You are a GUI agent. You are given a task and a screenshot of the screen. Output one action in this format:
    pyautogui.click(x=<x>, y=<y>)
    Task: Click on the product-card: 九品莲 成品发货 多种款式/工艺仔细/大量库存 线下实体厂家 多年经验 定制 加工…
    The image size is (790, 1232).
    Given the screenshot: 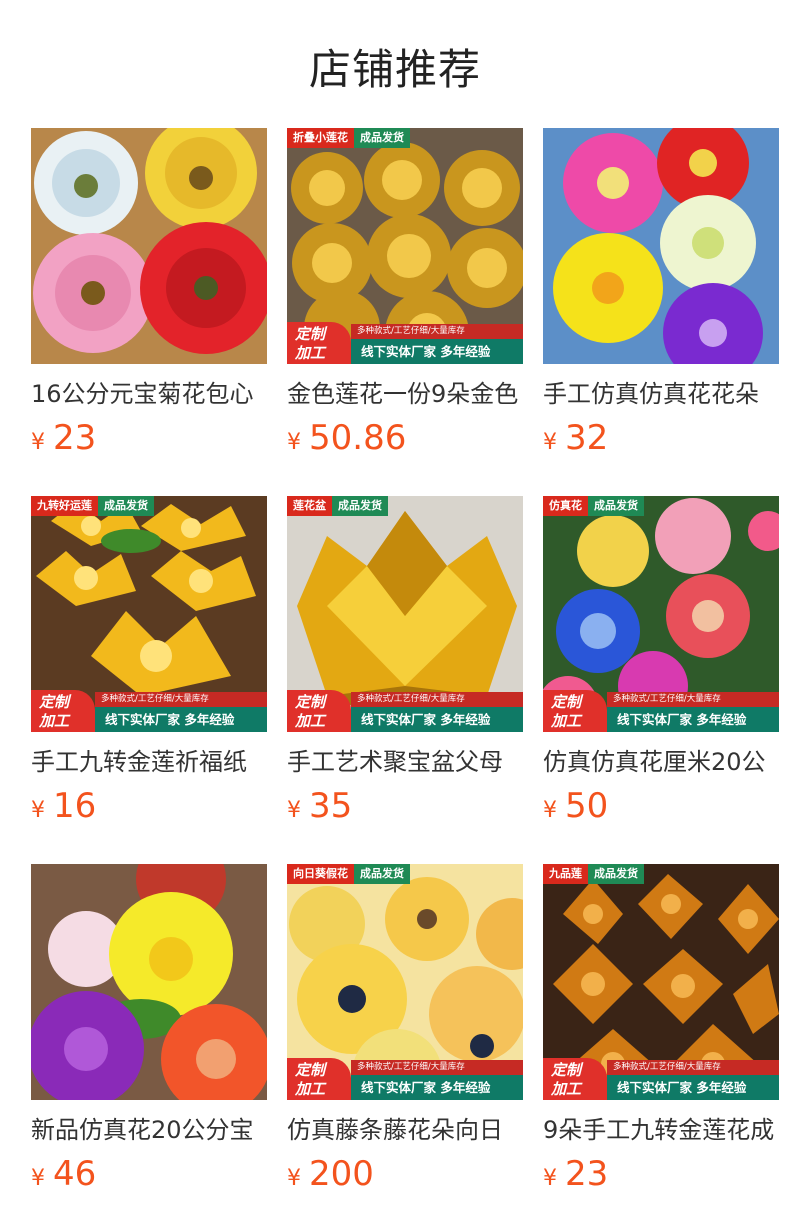 What is the action you would take?
    pyautogui.click(x=661, y=1029)
    